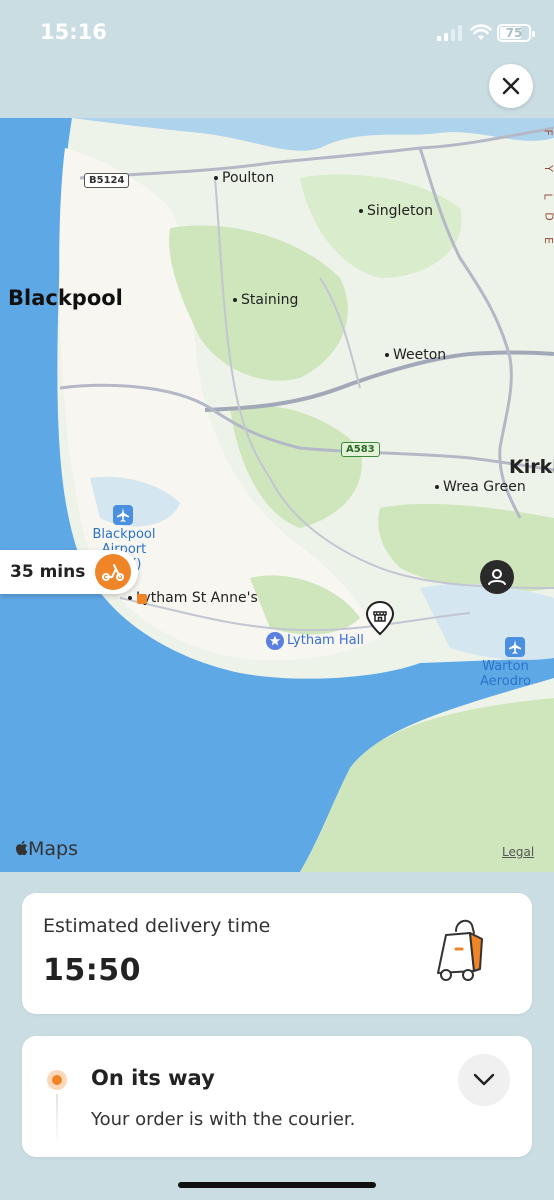  Describe the element at coordinates (481, 32) in the screenshot. I see `wifi-icon` at that location.